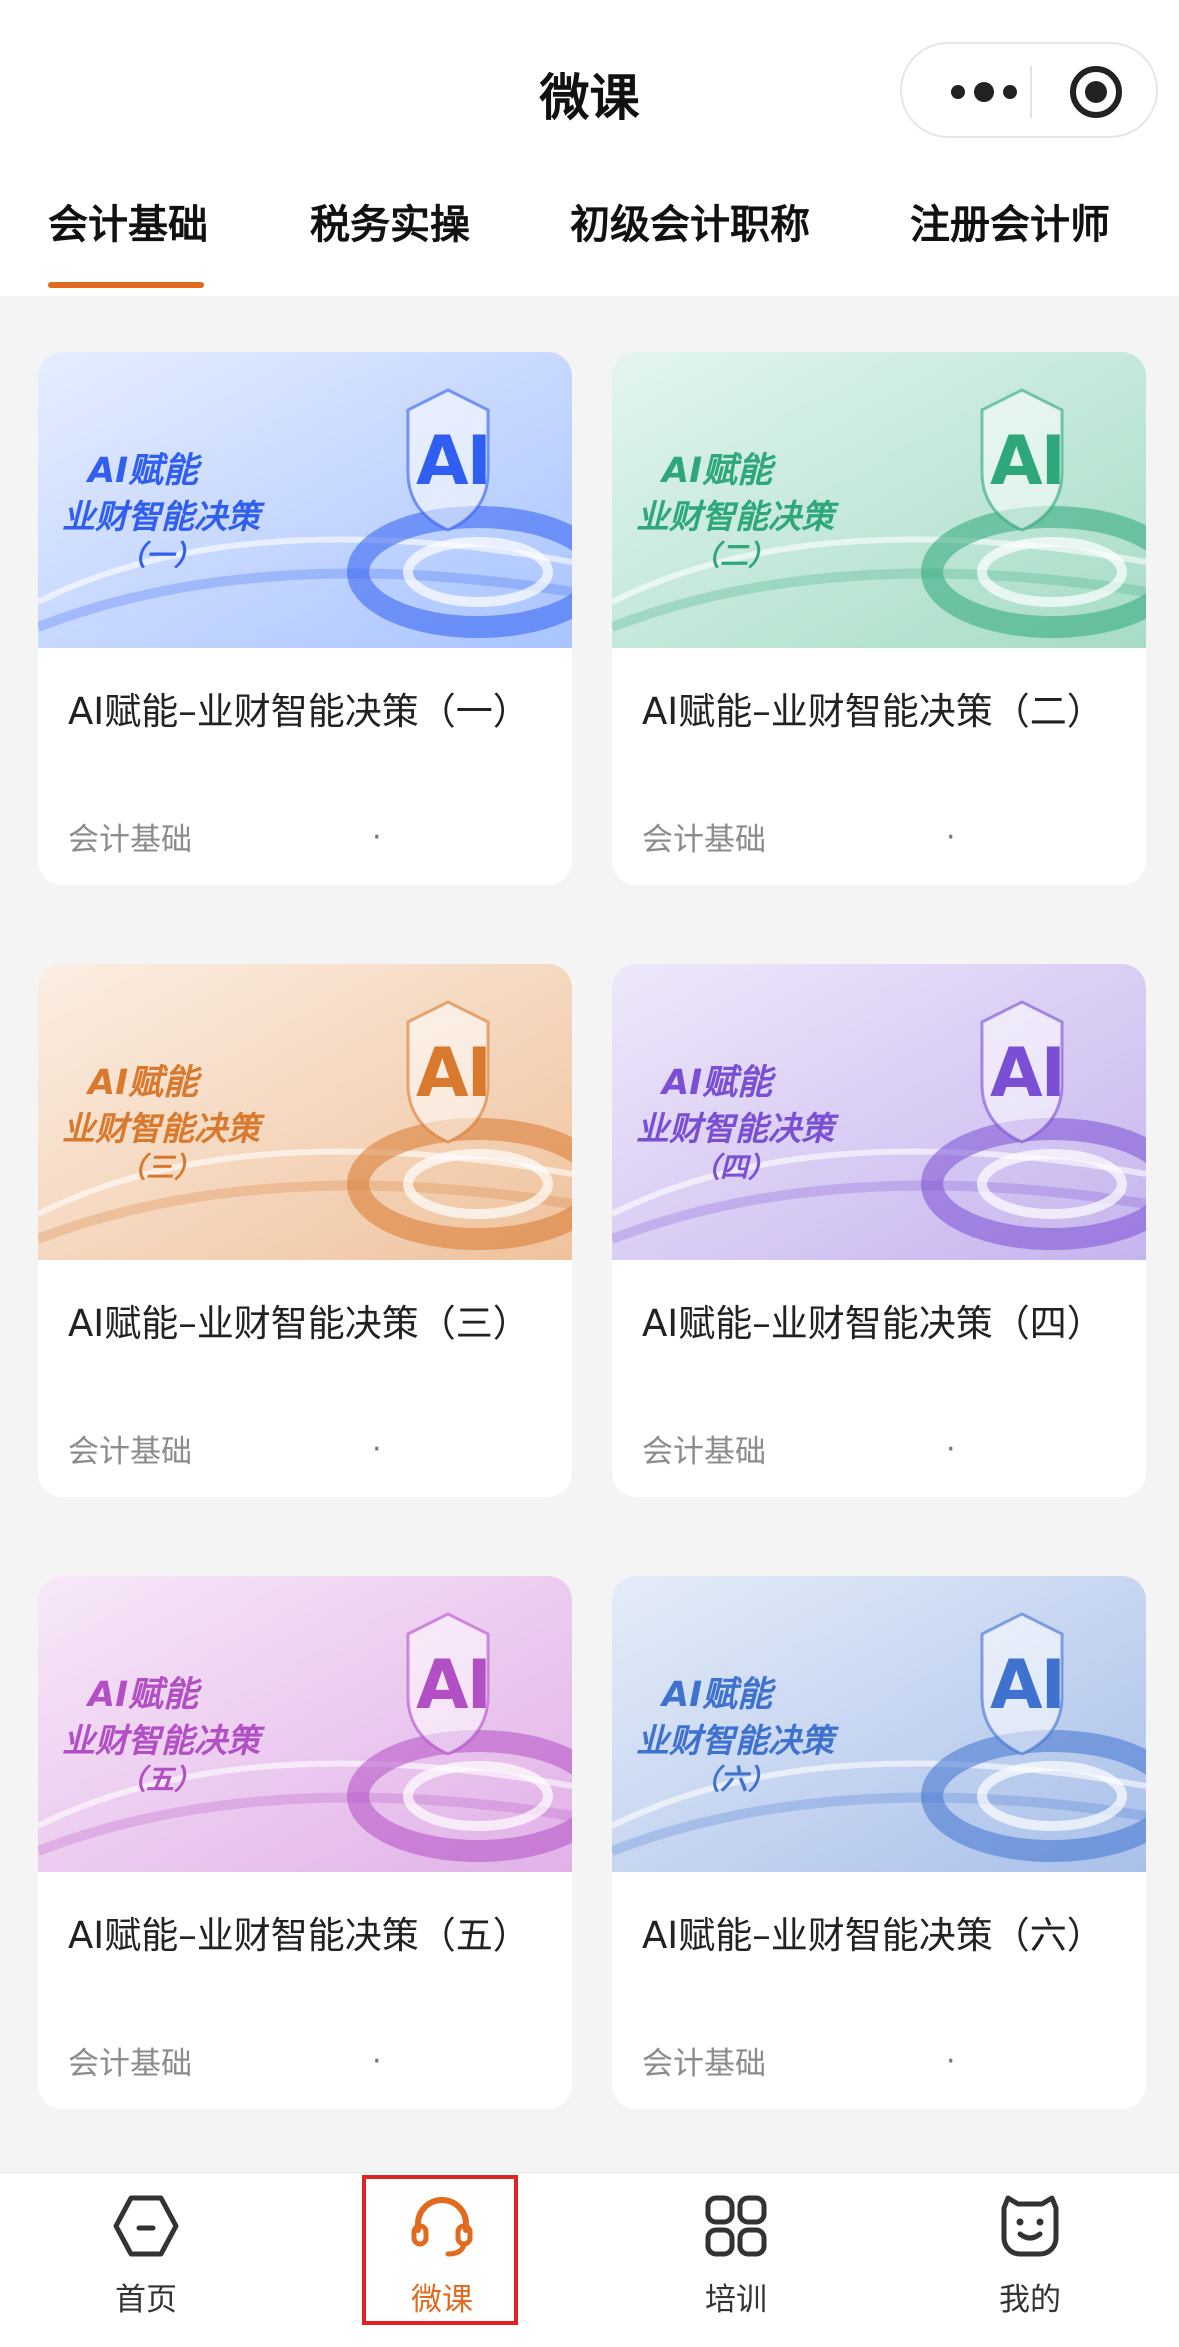 The height and width of the screenshot is (2347, 1179). What do you see at coordinates (873, 1935) in the screenshot?
I see `course-title: AI赋能–业财智能决策（六）` at bounding box center [873, 1935].